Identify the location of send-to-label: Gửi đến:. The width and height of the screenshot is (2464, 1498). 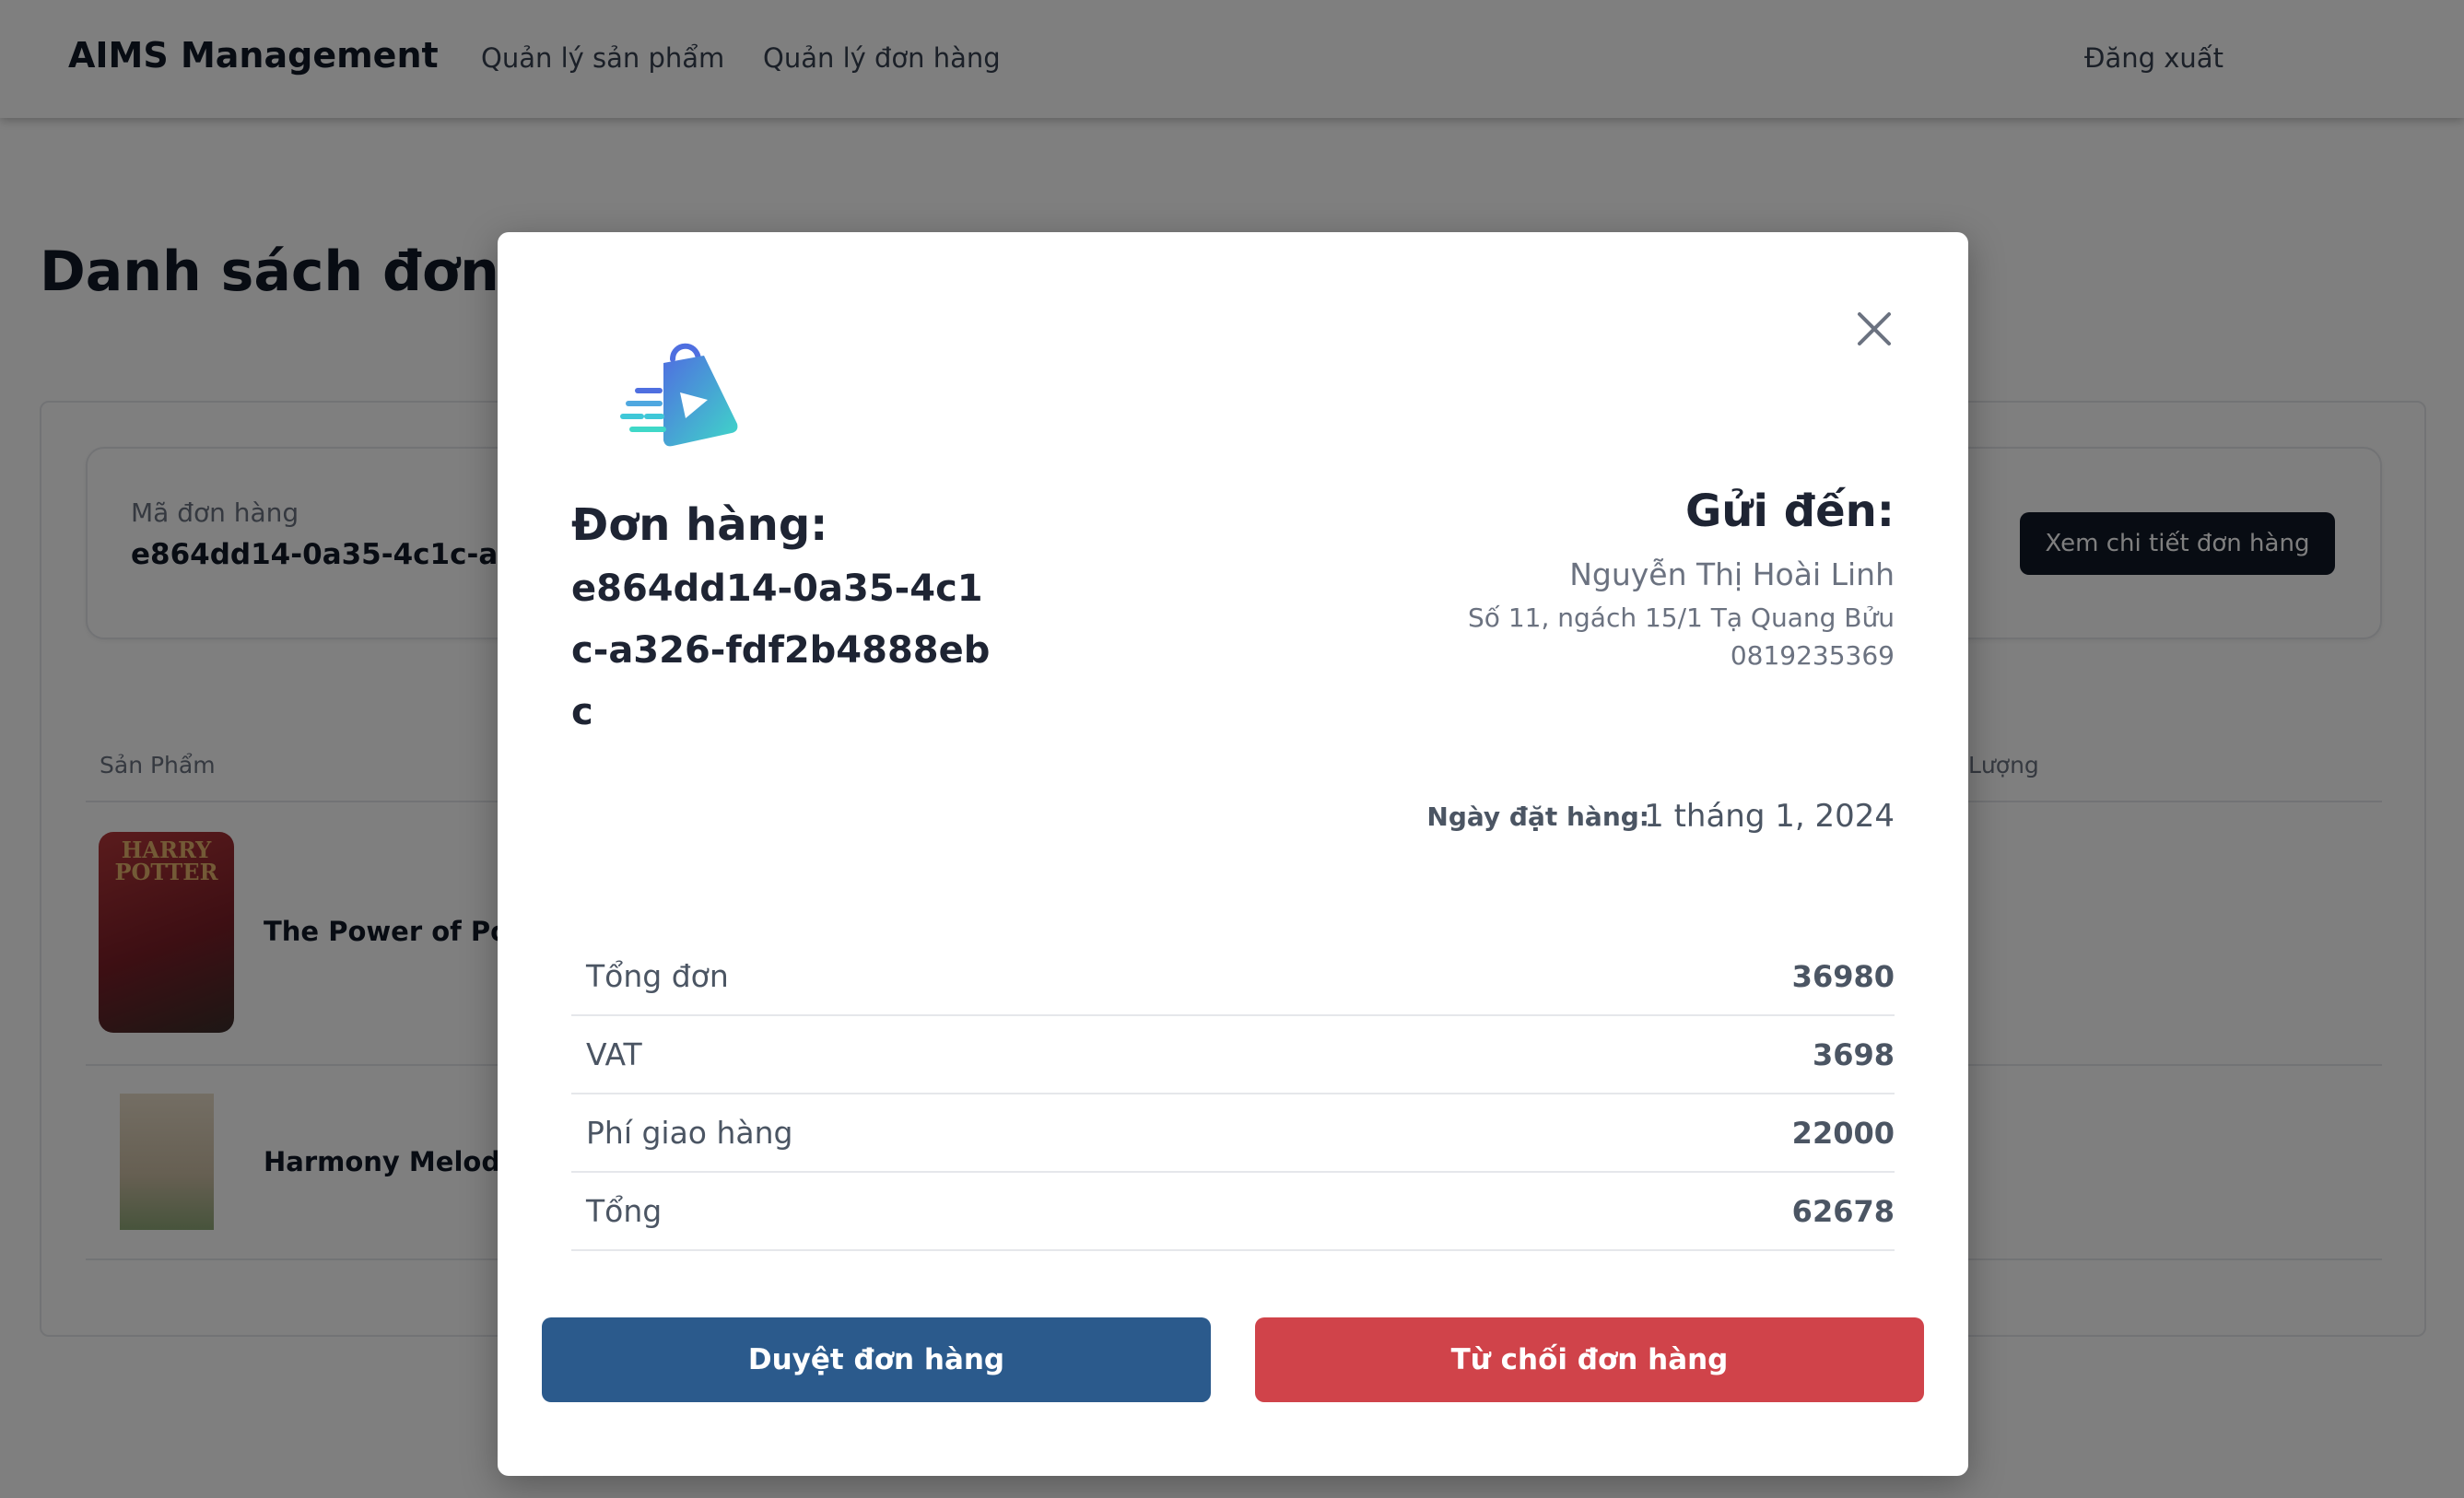
(1789, 511).